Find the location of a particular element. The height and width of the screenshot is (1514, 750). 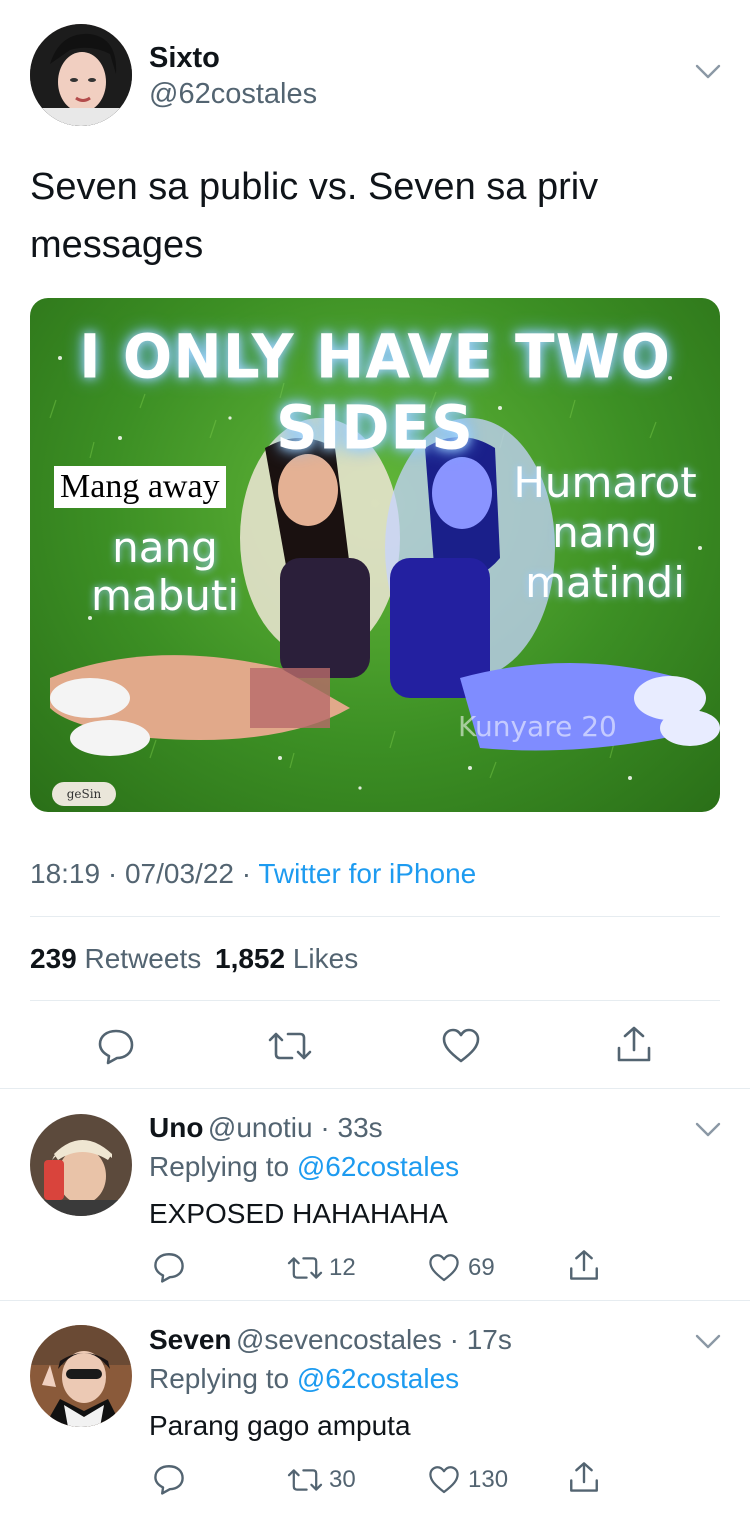

tweet-source-link: Twitter for iPhone is located at coordinates (367, 873).